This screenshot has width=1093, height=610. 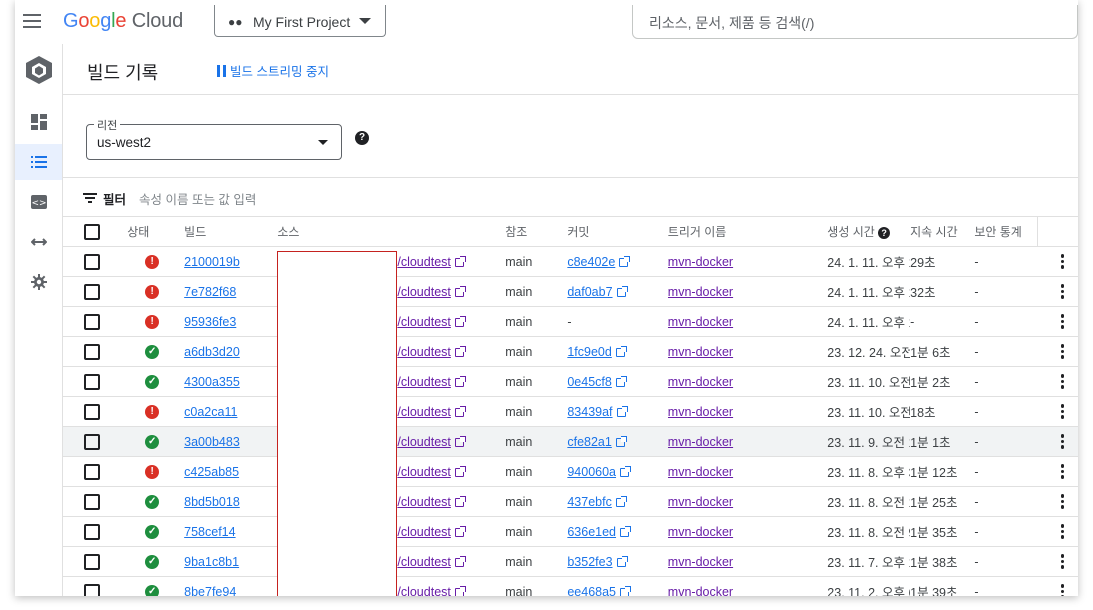 I want to click on commit-link: 83439af, so click(x=589, y=412).